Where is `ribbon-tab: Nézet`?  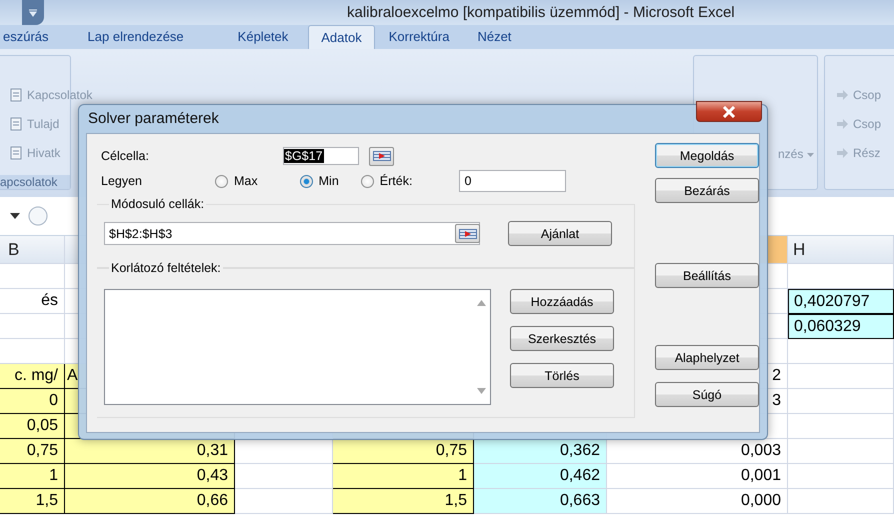 ribbon-tab: Nézet is located at coordinates (494, 39).